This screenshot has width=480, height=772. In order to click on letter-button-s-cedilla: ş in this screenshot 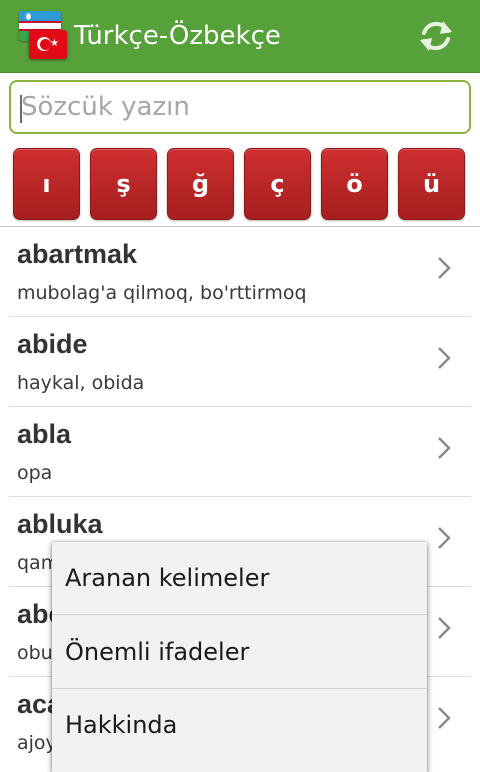, I will do `click(123, 184)`.